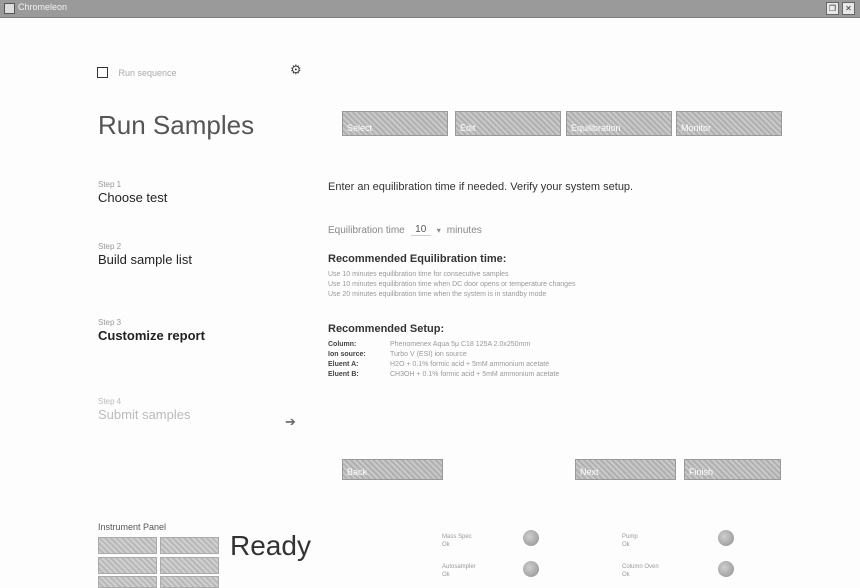 The height and width of the screenshot is (588, 860). I want to click on step-name: Submit samples, so click(144, 414).